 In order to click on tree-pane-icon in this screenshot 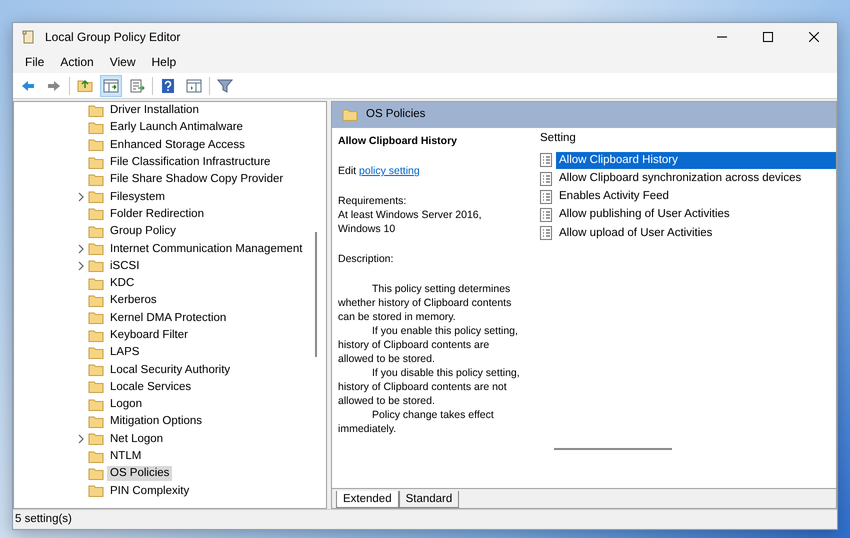, I will do `click(111, 86)`.